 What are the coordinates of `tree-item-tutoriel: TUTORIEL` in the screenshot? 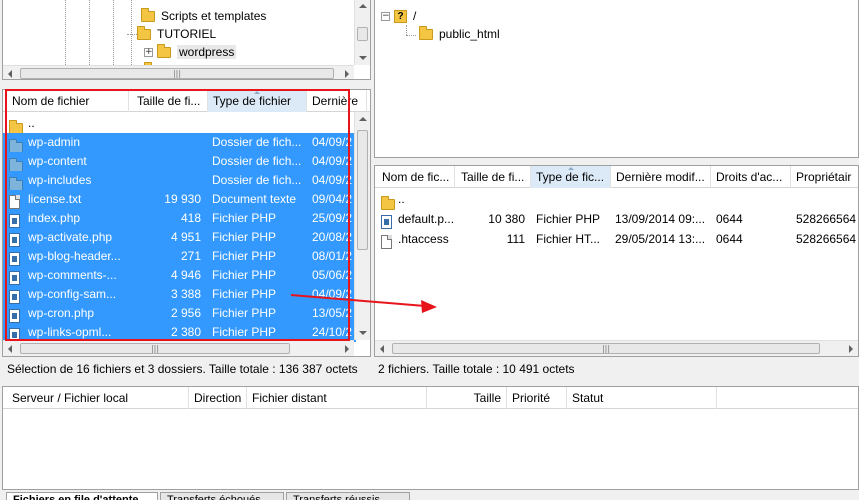 It's located at (171, 34).